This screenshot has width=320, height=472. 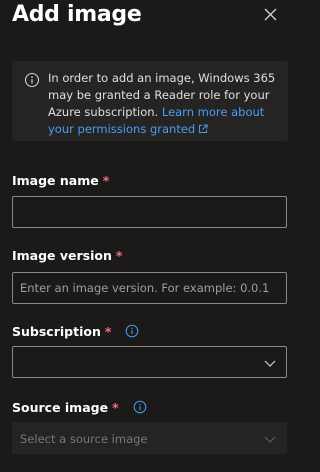 What do you see at coordinates (75, 332) in the screenshot?
I see `subscription-label: Subscription *` at bounding box center [75, 332].